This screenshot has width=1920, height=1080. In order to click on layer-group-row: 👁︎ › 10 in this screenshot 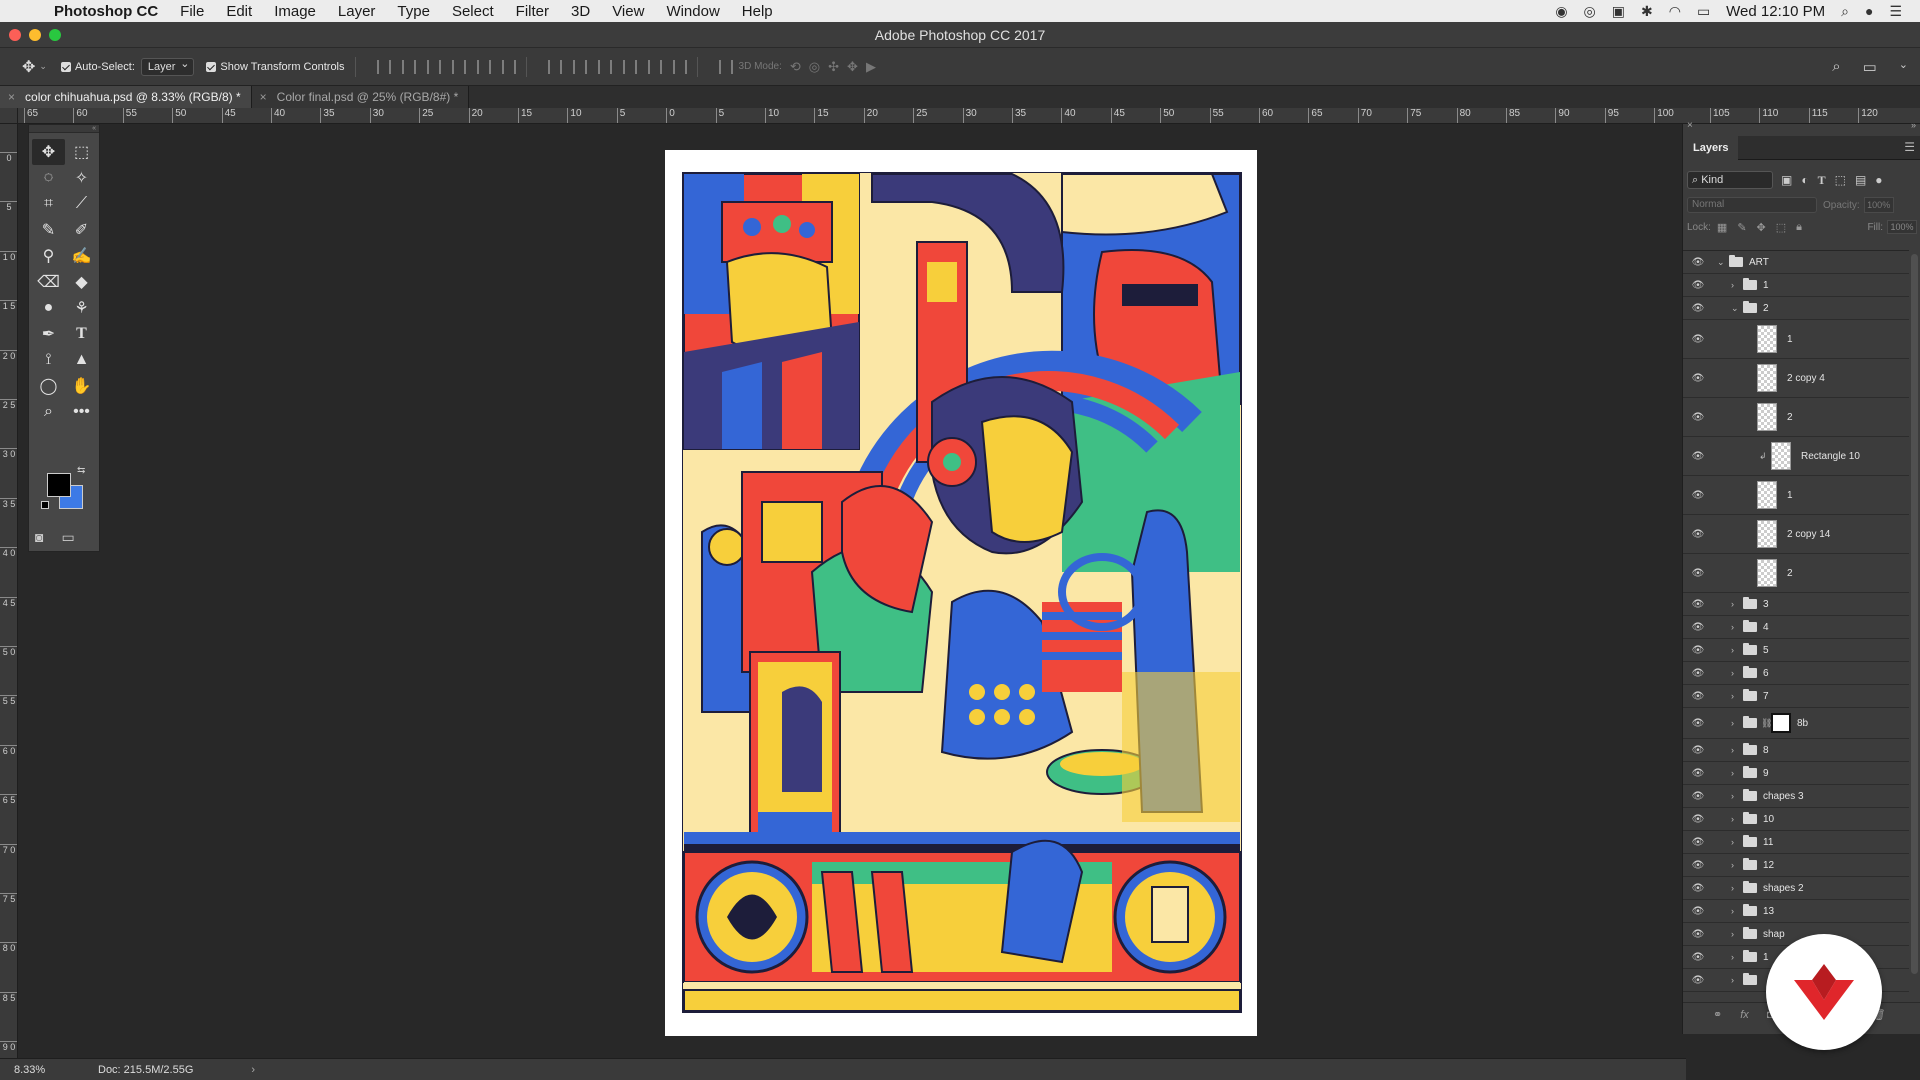, I will do `click(1796, 819)`.